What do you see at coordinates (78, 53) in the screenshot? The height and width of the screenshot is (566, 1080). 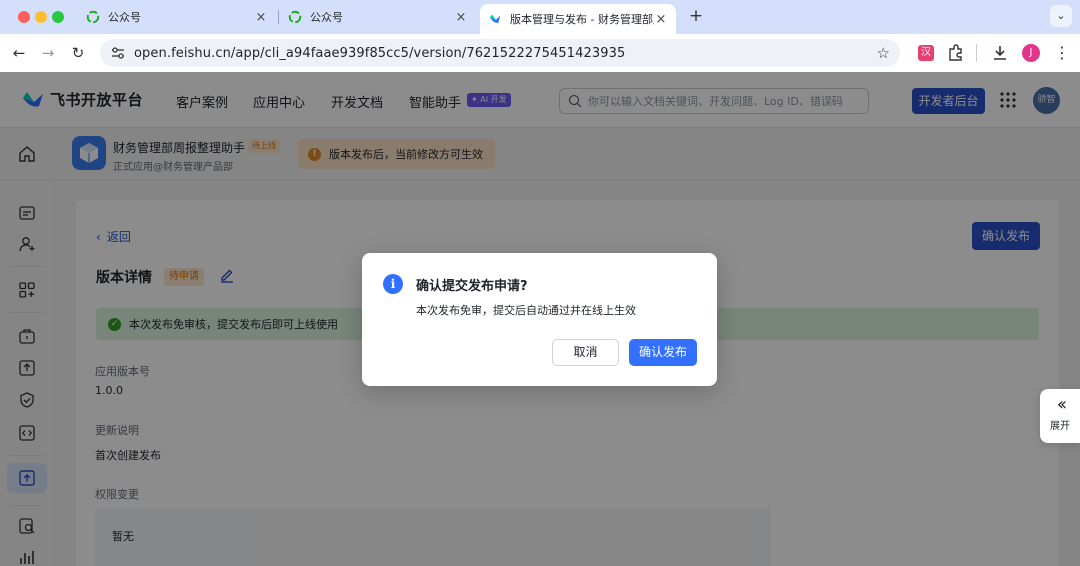 I see `reload-icon: ↻` at bounding box center [78, 53].